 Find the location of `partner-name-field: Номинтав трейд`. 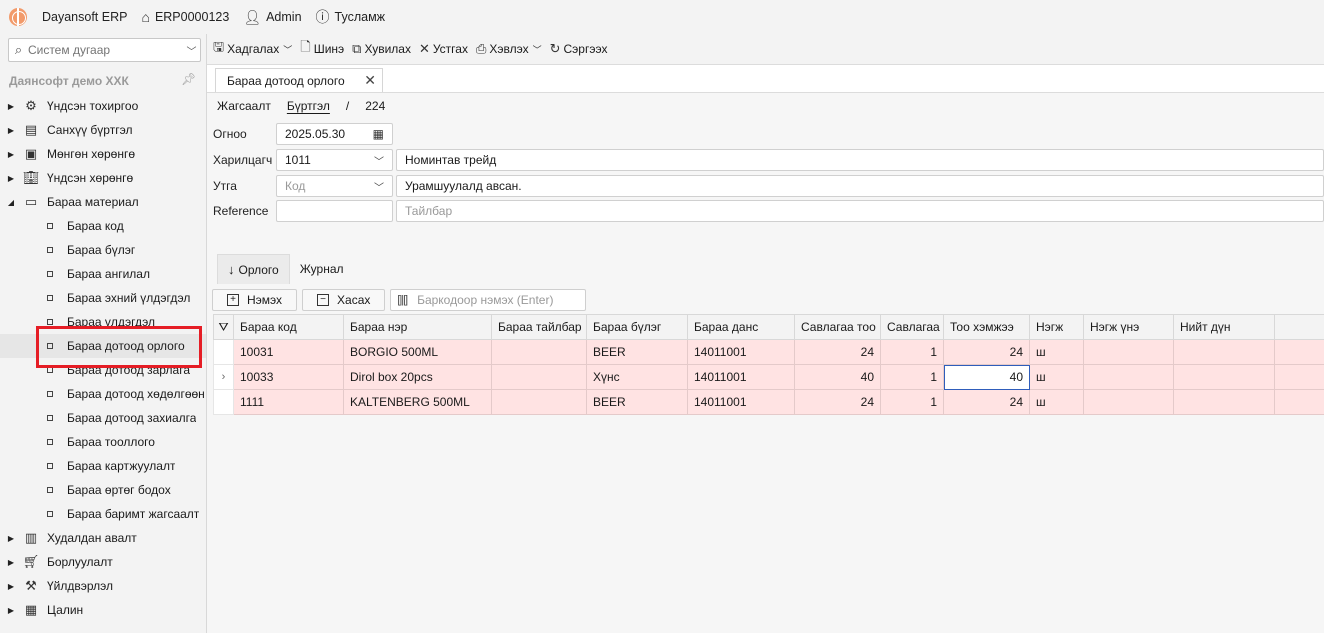

partner-name-field: Номинтав трейд is located at coordinates (860, 160).